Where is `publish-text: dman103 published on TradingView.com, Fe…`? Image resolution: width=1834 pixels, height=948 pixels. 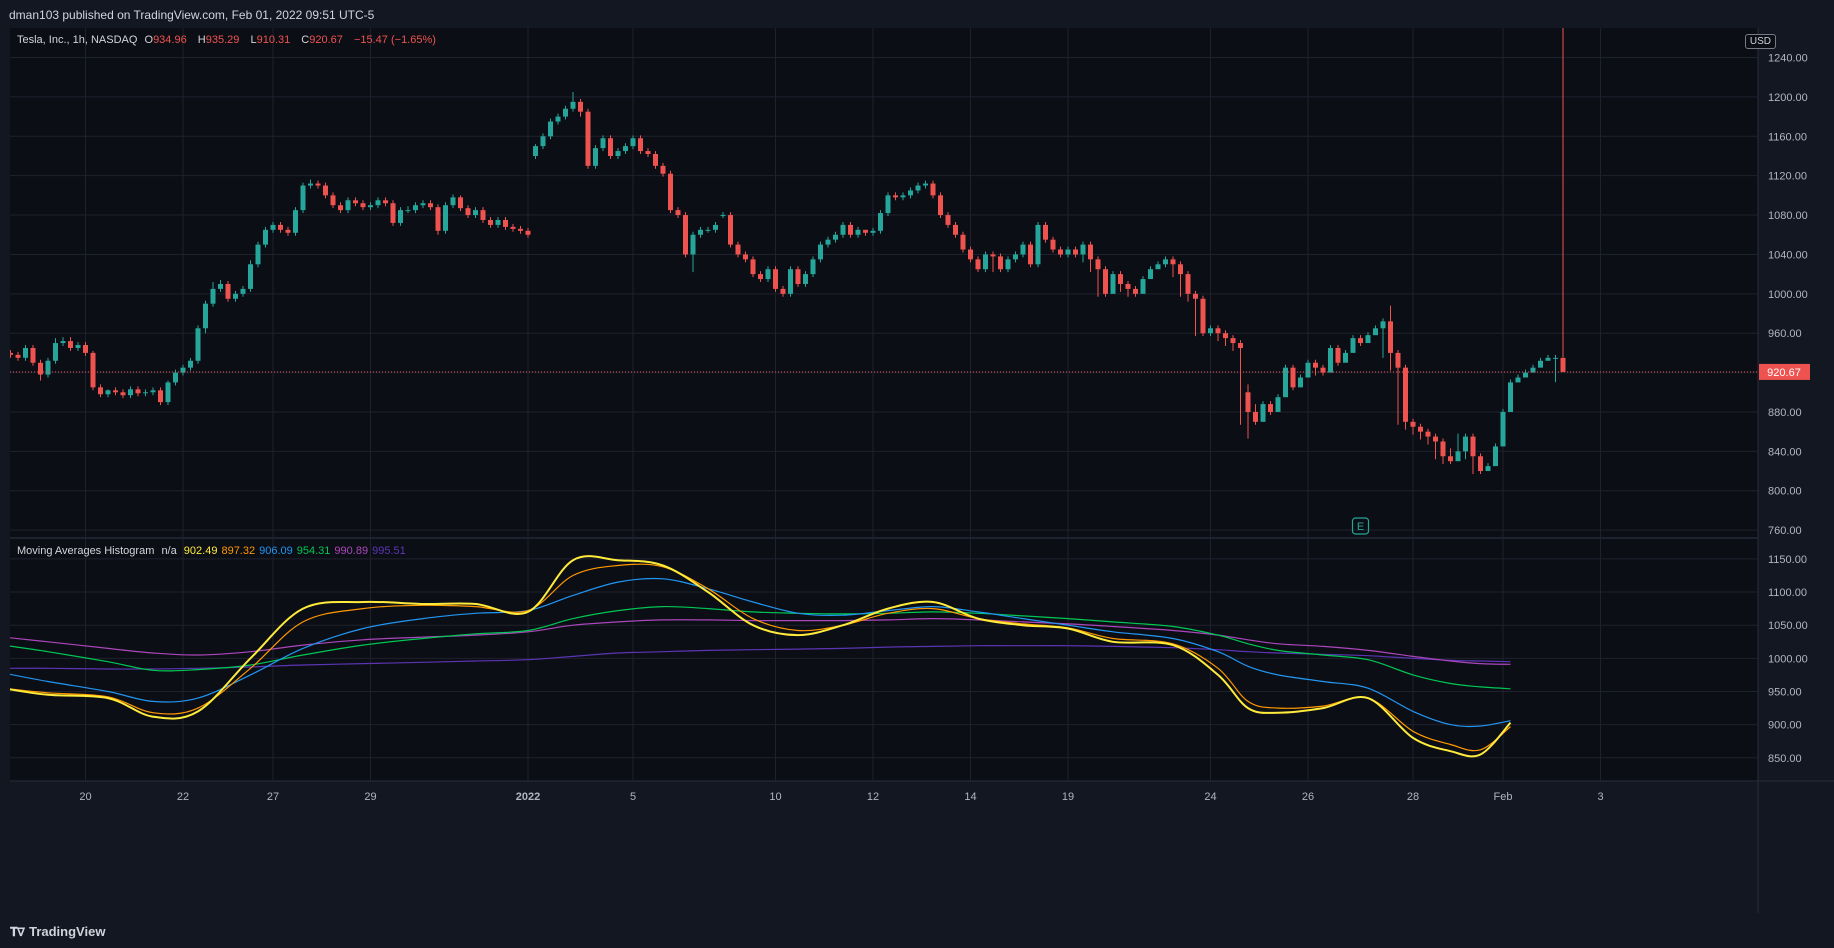 publish-text: dman103 published on TradingView.com, Fe… is located at coordinates (192, 15).